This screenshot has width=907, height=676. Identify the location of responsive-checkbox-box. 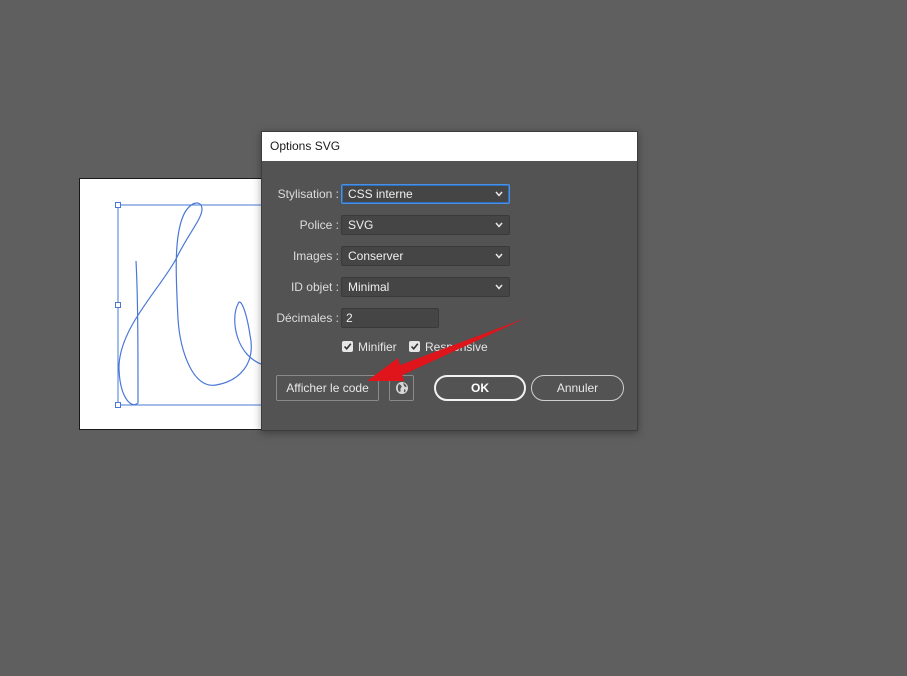
(414, 347).